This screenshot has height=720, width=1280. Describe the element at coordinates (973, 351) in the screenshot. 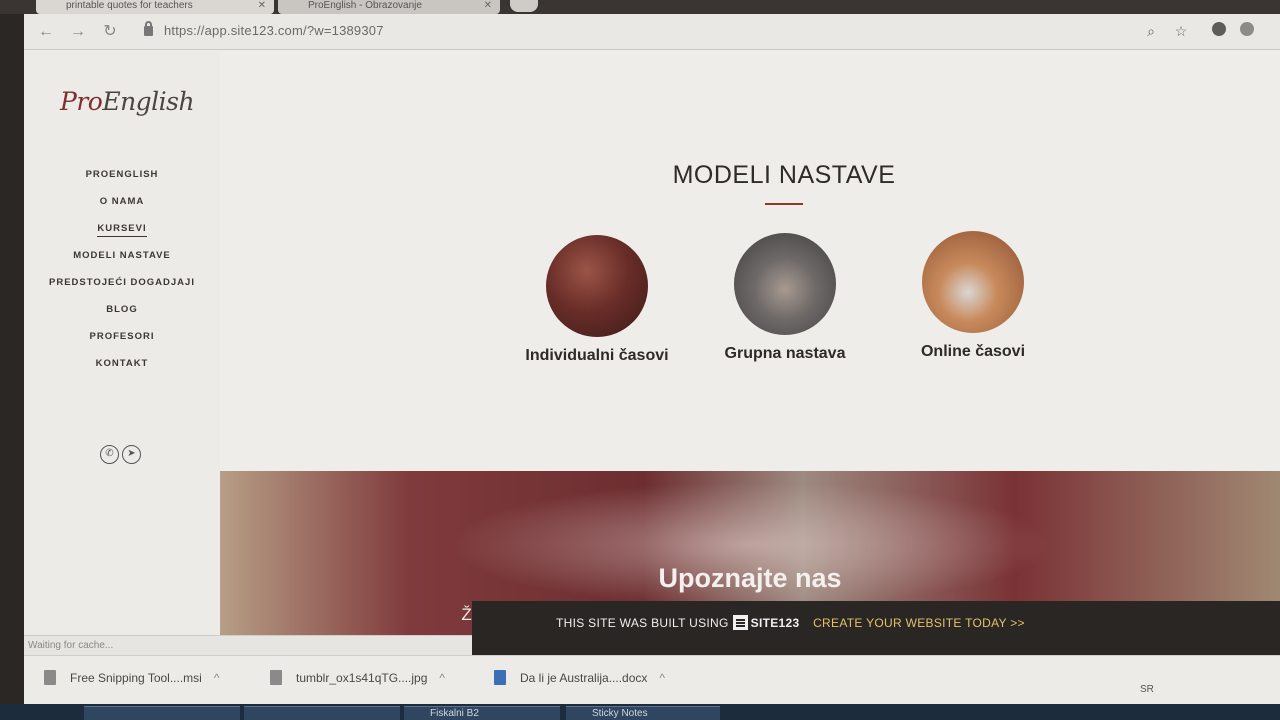

I see `card-label: Online časovi` at that location.